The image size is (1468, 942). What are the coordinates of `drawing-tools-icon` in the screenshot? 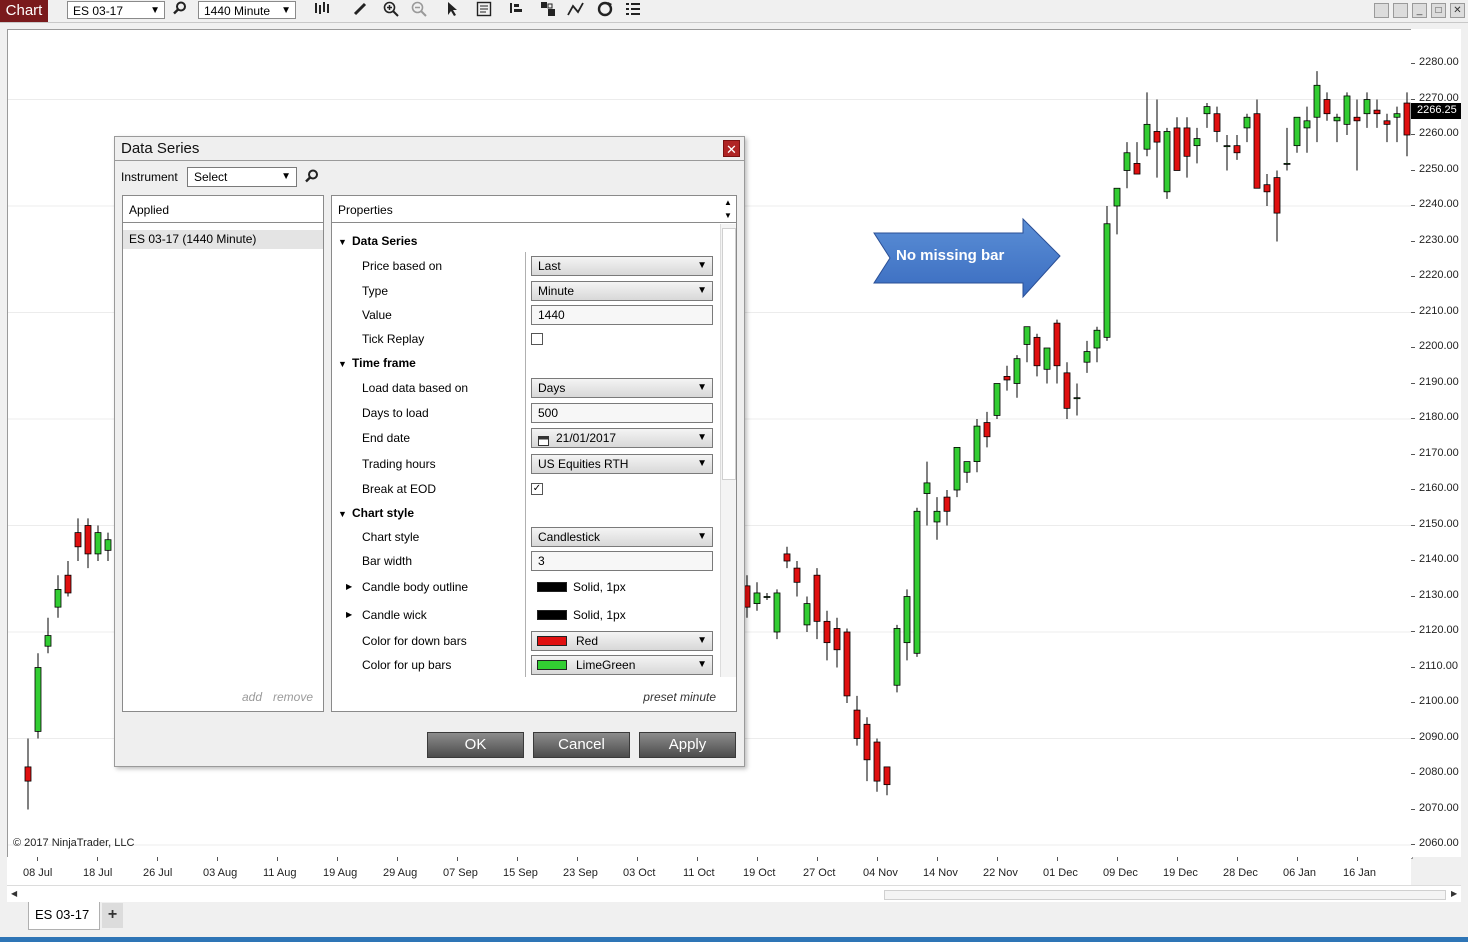 It's located at (576, 10).